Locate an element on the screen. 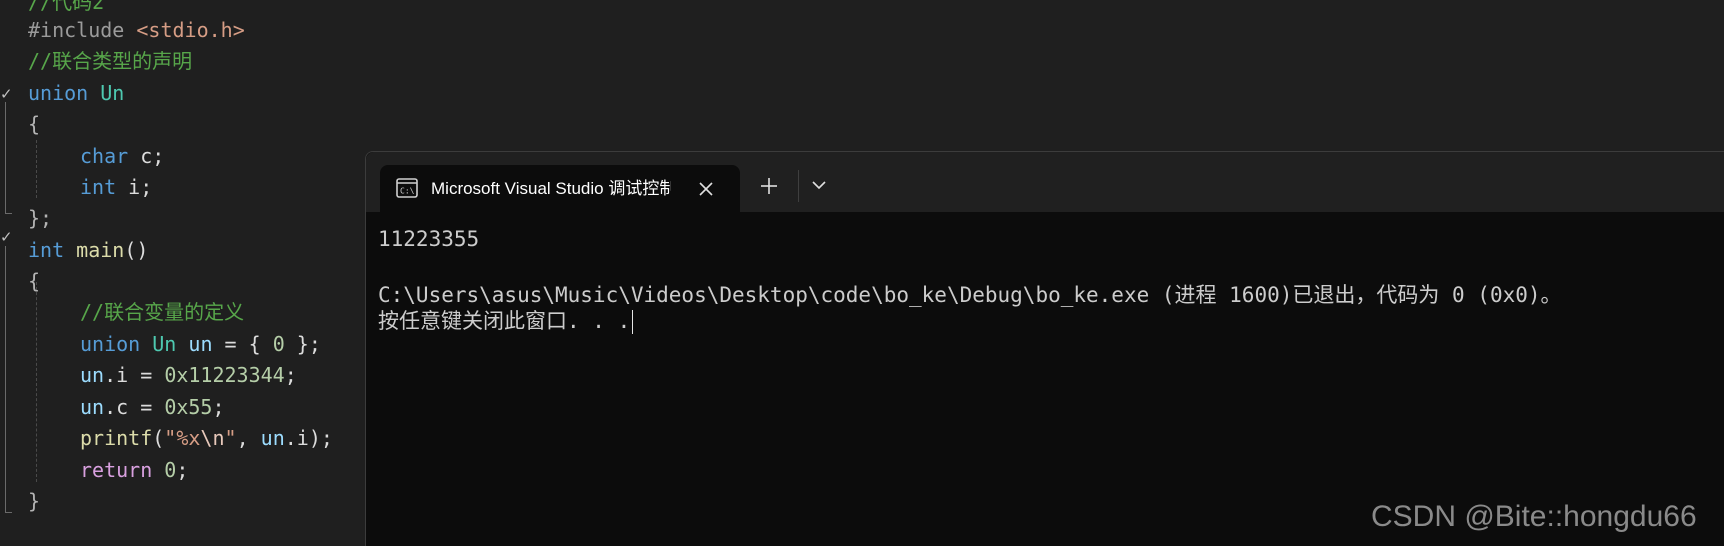 Image resolution: width=1724 pixels, height=546 pixels. code-line: } is located at coordinates (34, 501).